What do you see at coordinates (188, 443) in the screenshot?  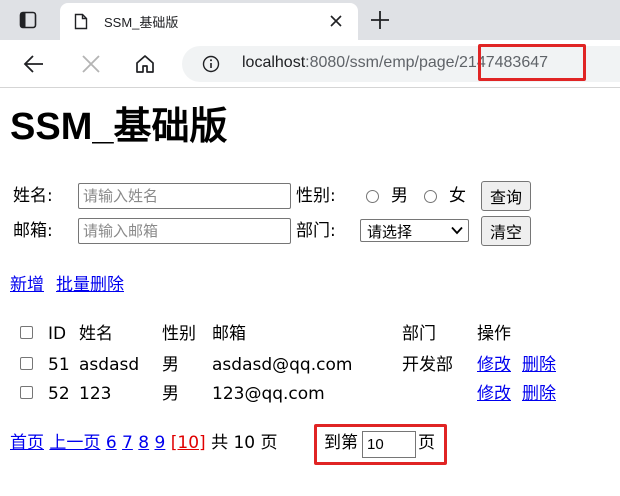 I see `current-page-link: [10]` at bounding box center [188, 443].